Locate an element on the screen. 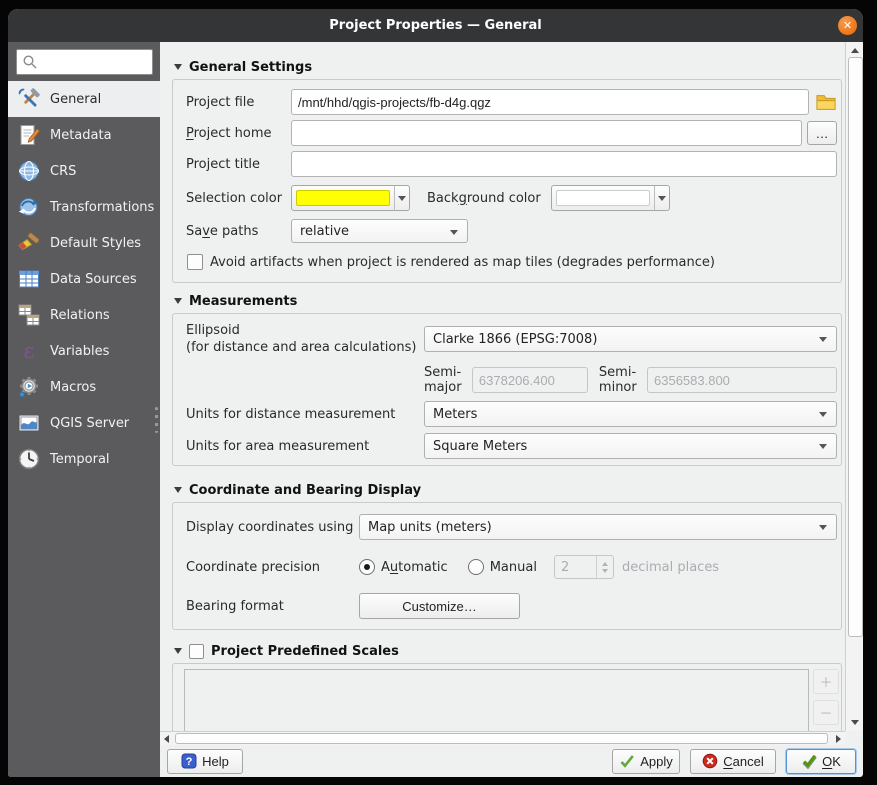  epsilon-icon: ε is located at coordinates (29, 351).